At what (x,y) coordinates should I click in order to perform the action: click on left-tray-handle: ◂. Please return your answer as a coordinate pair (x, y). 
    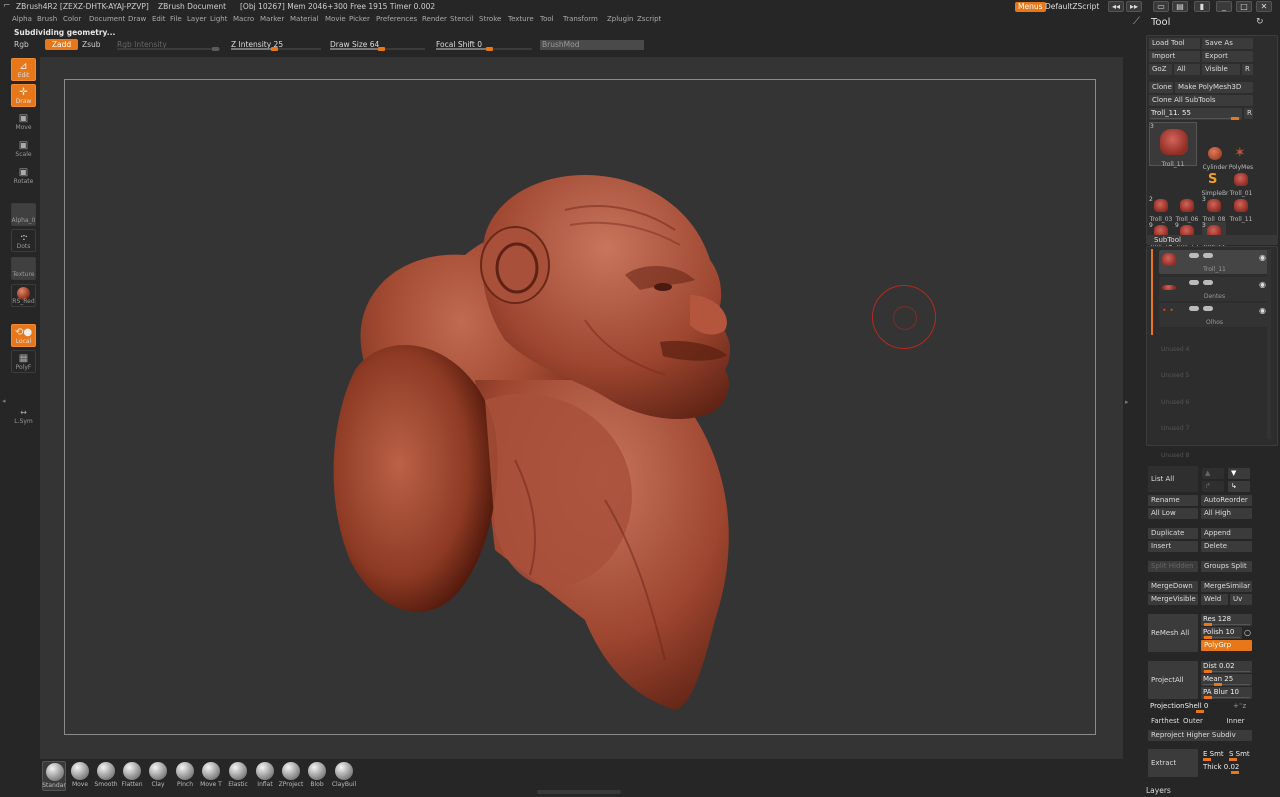
    Looking at the image, I should click on (4, 404).